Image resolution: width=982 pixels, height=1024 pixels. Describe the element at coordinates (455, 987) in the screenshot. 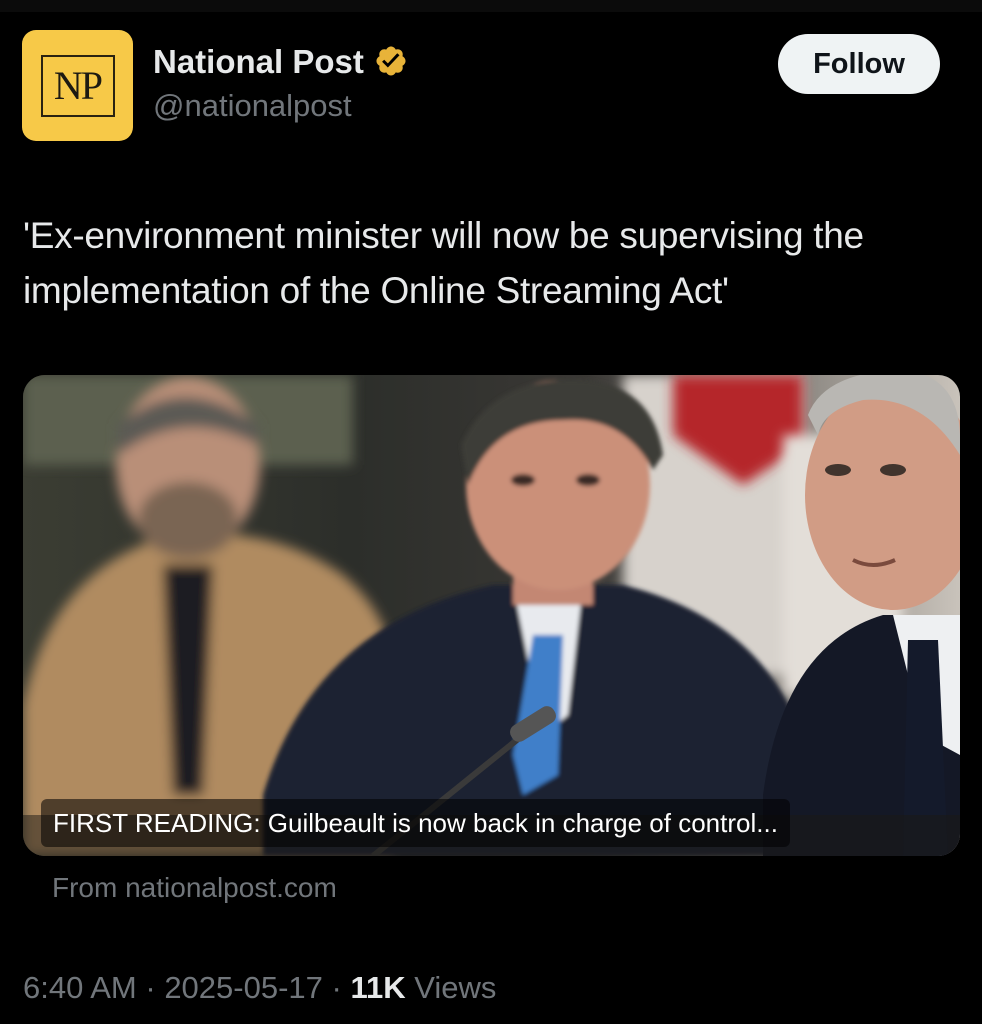

I see `views-label: Views` at that location.